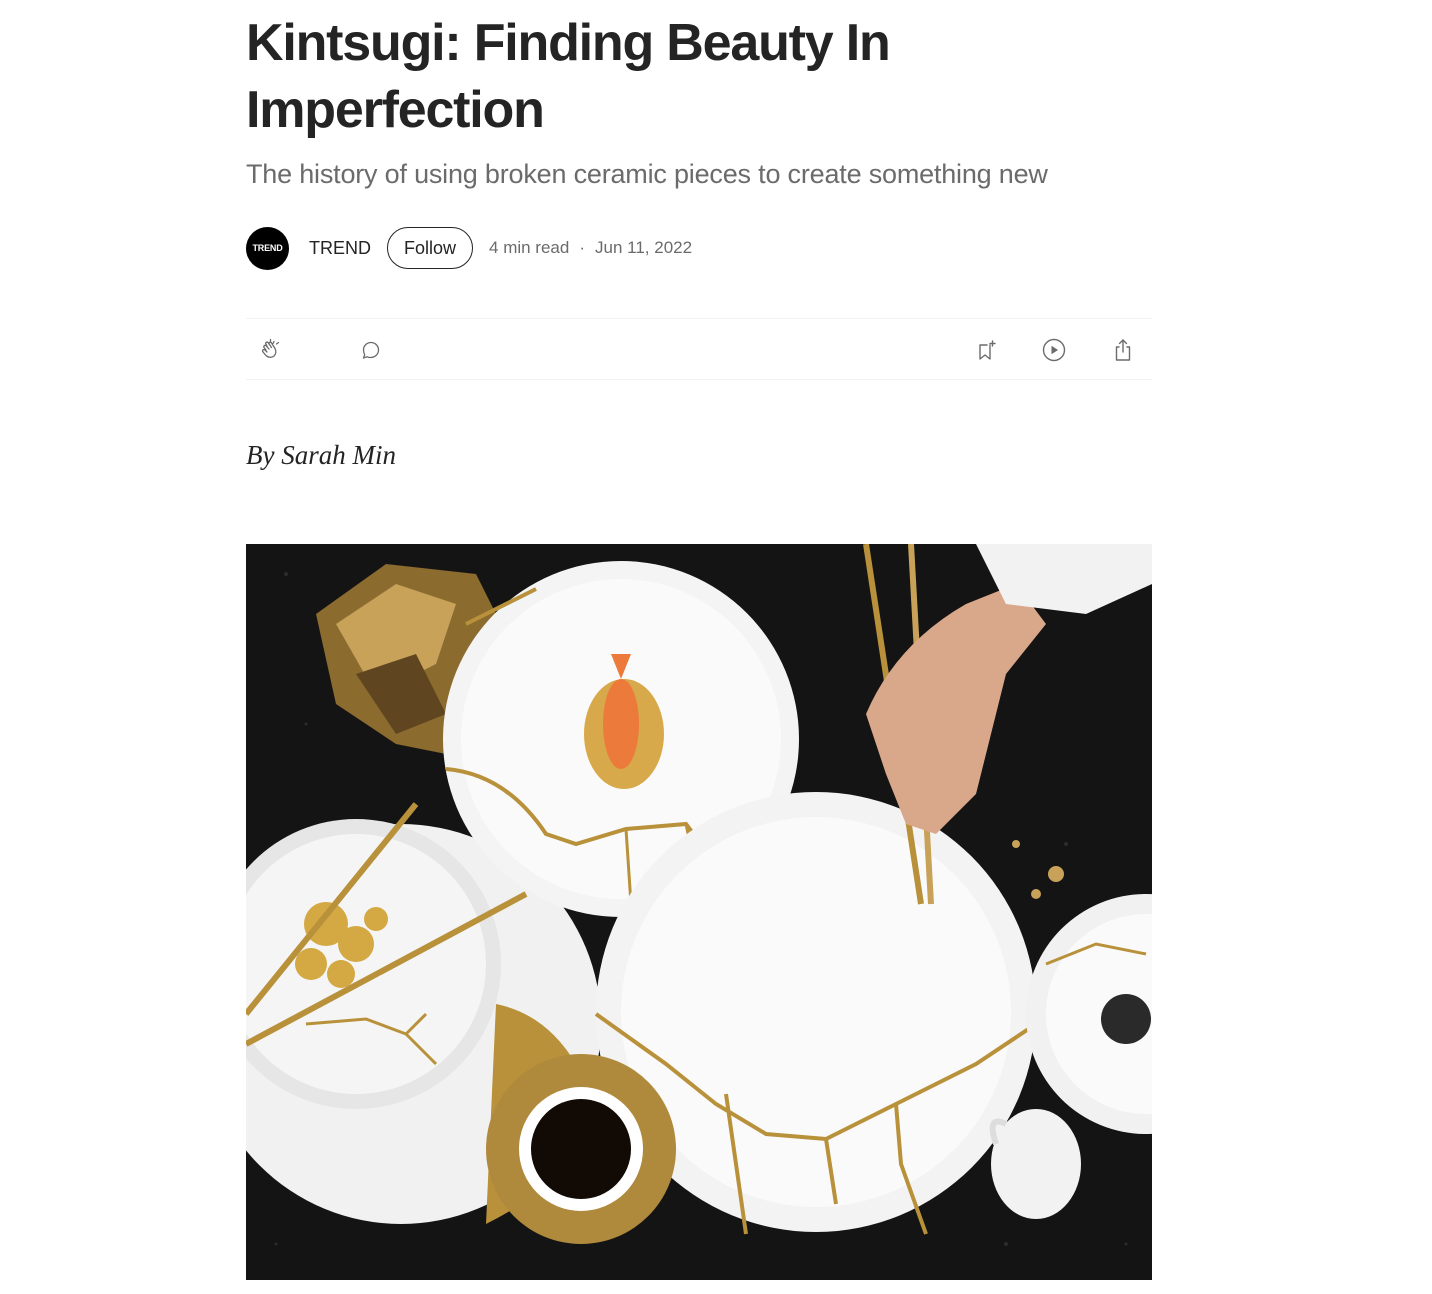 Image resolution: width=1432 pixels, height=1294 pixels. What do you see at coordinates (644, 247) in the screenshot?
I see `publish-date: Jun 11, 2022` at bounding box center [644, 247].